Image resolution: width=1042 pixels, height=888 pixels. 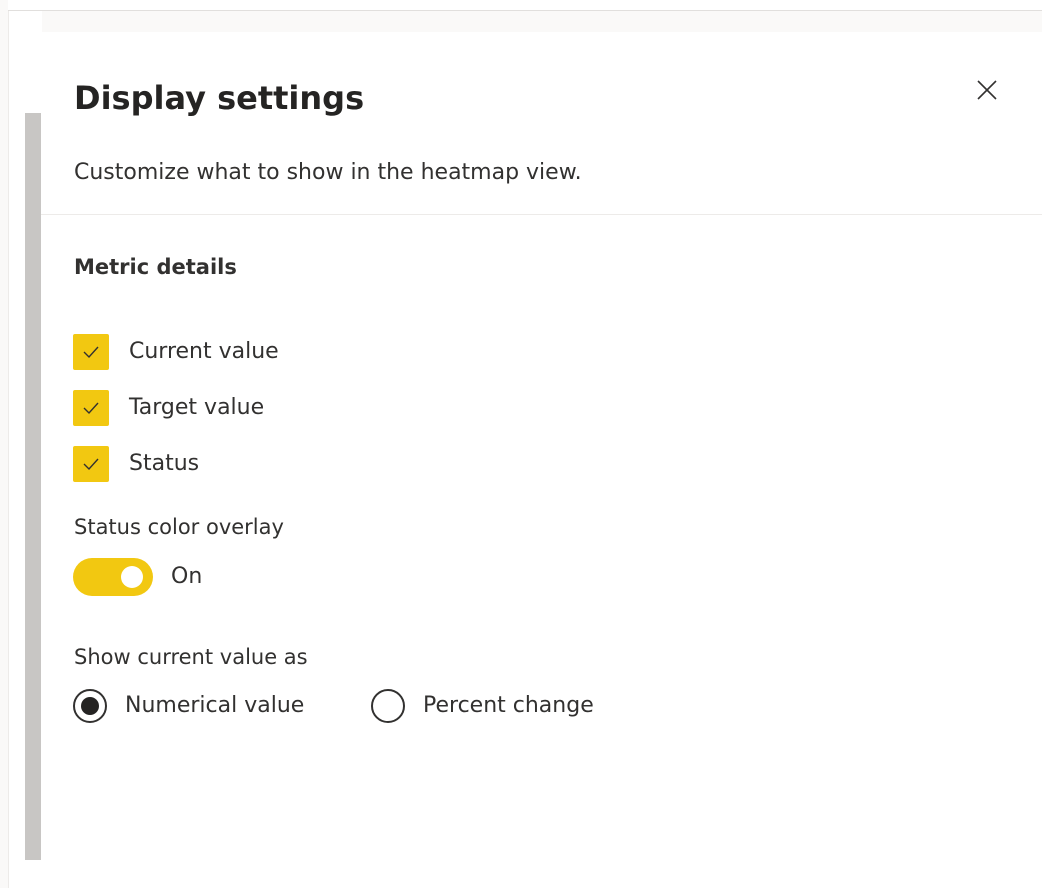 I want to click on radio-numerical-value: Numerical value, so click(x=188, y=706).